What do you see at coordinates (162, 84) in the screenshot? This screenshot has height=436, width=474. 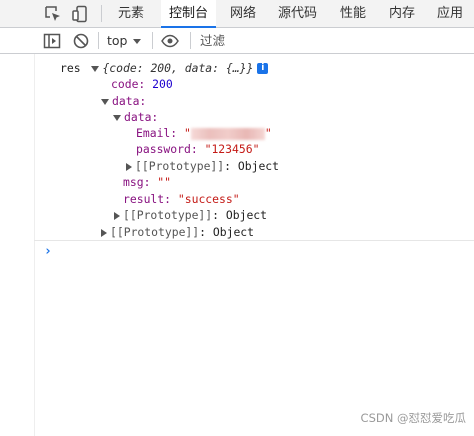 I see `property-value: 200` at bounding box center [162, 84].